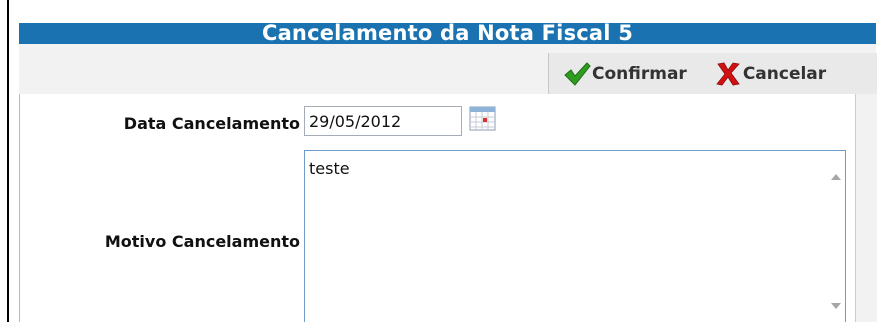  What do you see at coordinates (866, 208) in the screenshot?
I see `panel-right-strip` at bounding box center [866, 208].